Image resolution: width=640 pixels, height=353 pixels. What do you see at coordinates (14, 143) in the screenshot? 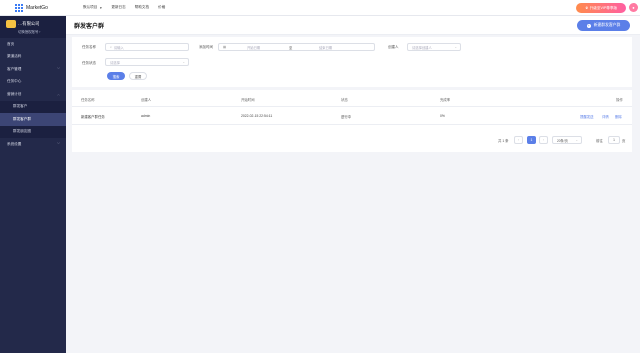
I see `sidebar-item-label: 系统设置` at bounding box center [14, 143].